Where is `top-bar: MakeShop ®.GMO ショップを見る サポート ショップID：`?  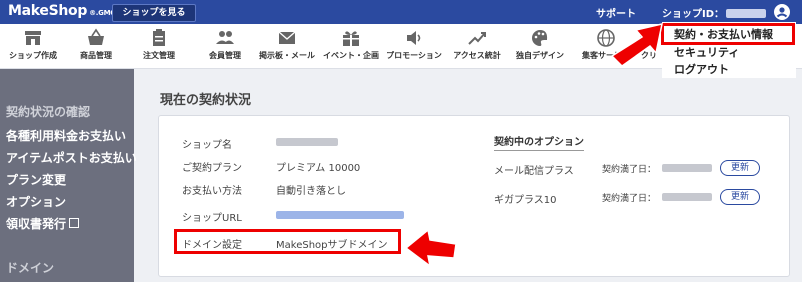 top-bar: MakeShop ®.GMO ショップを見る サポート ショップID： is located at coordinates (401, 12).